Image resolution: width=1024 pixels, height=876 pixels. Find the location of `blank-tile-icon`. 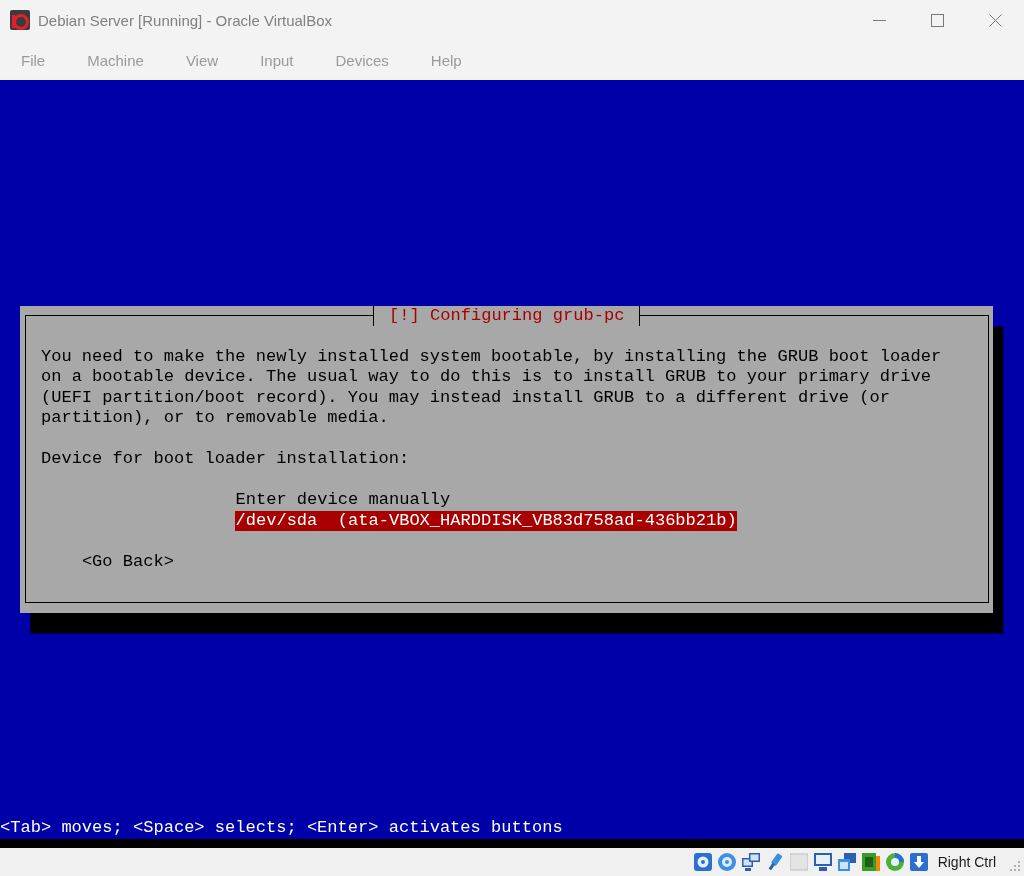

blank-tile-icon is located at coordinates (798, 862).